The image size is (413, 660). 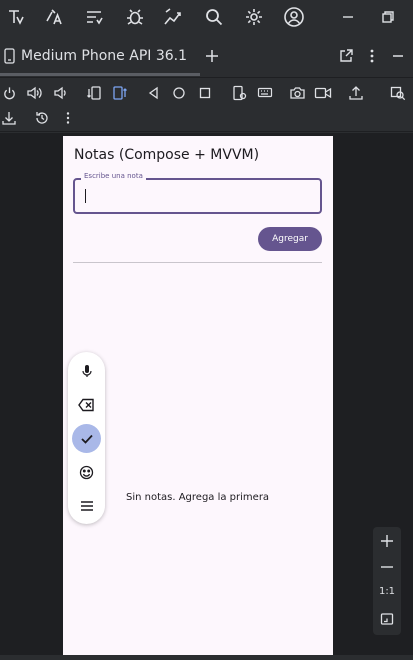 I want to click on open-external-icon, so click(x=346, y=56).